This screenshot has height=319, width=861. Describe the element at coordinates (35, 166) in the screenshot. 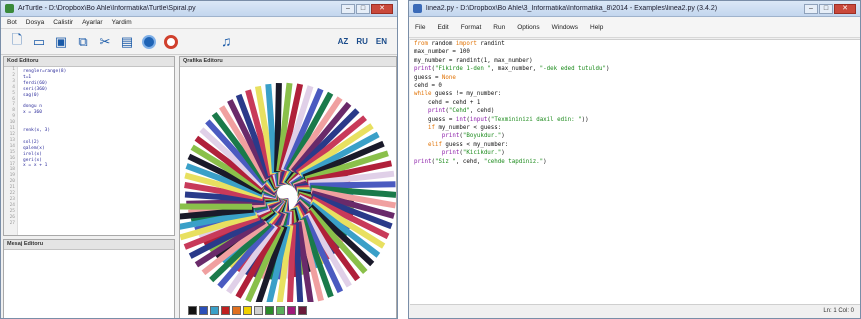

I see `code-line: x = x + 1` at that location.